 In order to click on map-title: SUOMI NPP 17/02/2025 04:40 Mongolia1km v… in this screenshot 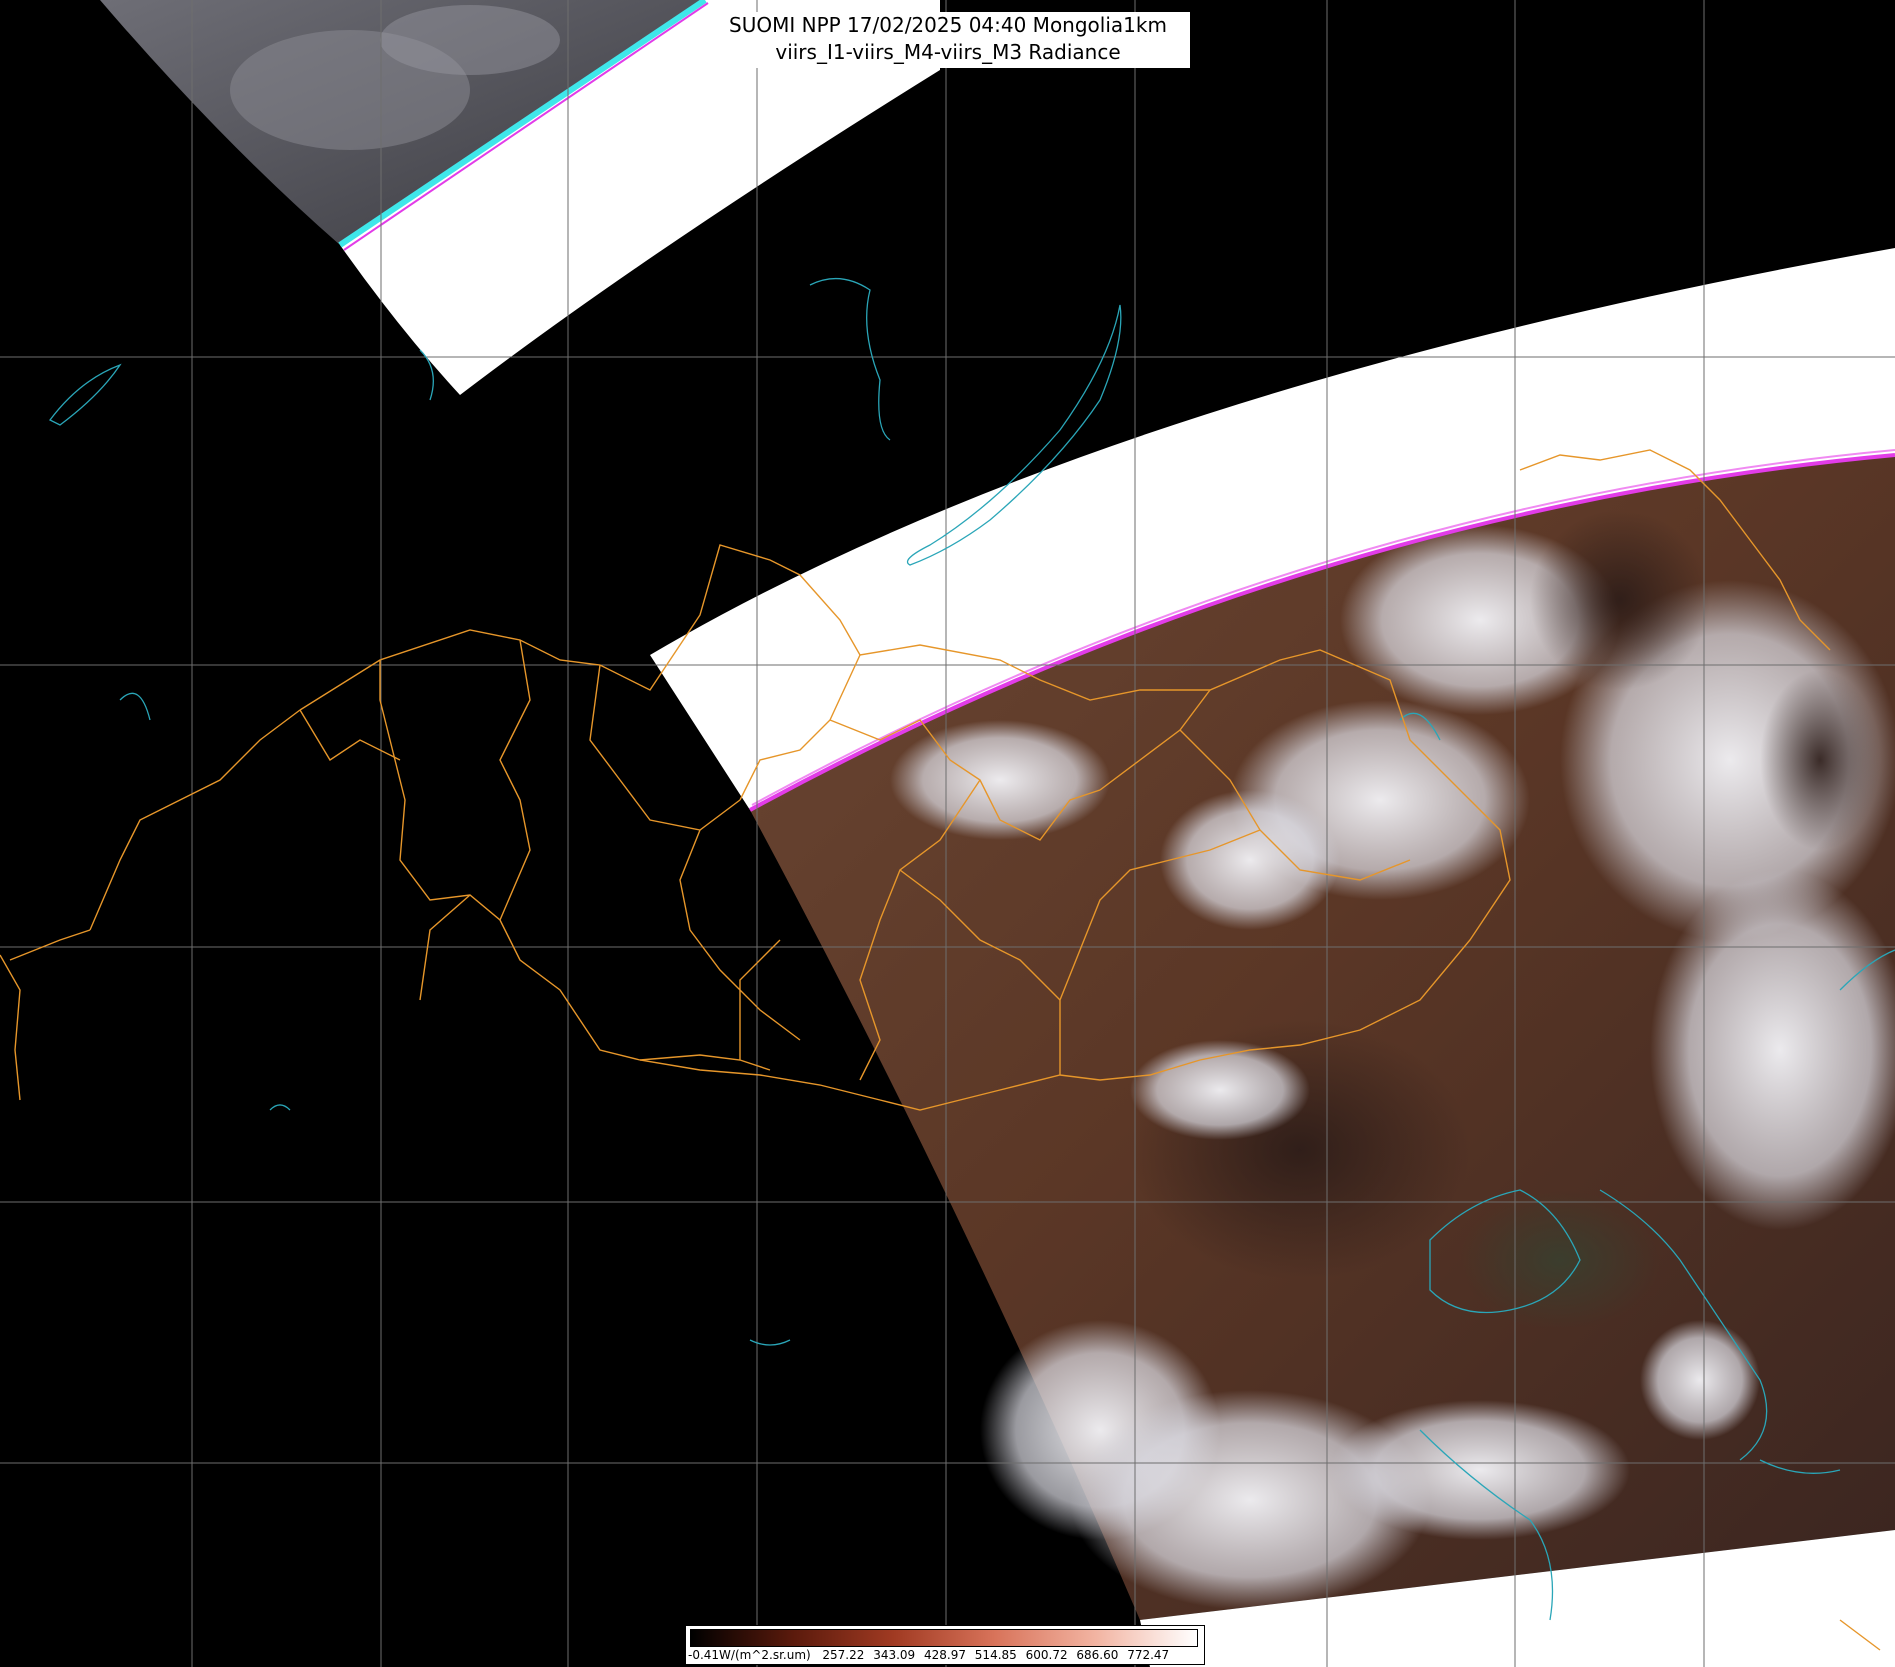, I will do `click(948, 40)`.